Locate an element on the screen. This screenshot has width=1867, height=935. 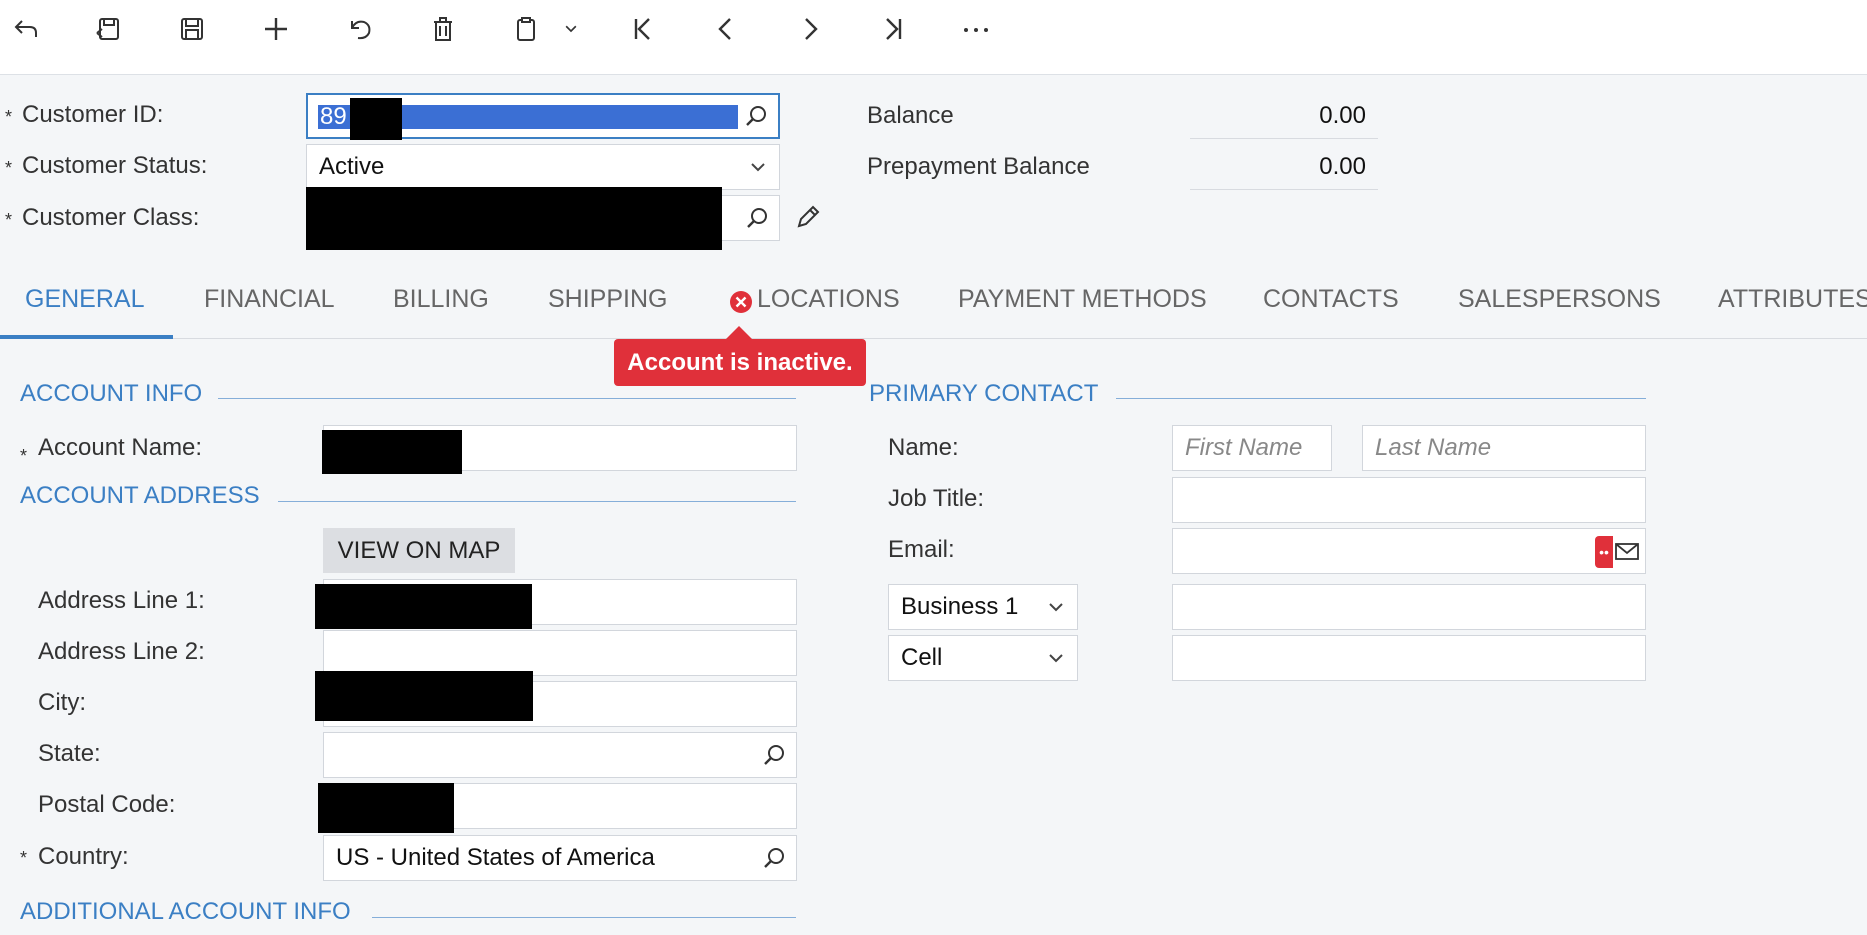
chevron-right-icon is located at coordinates (811, 29).